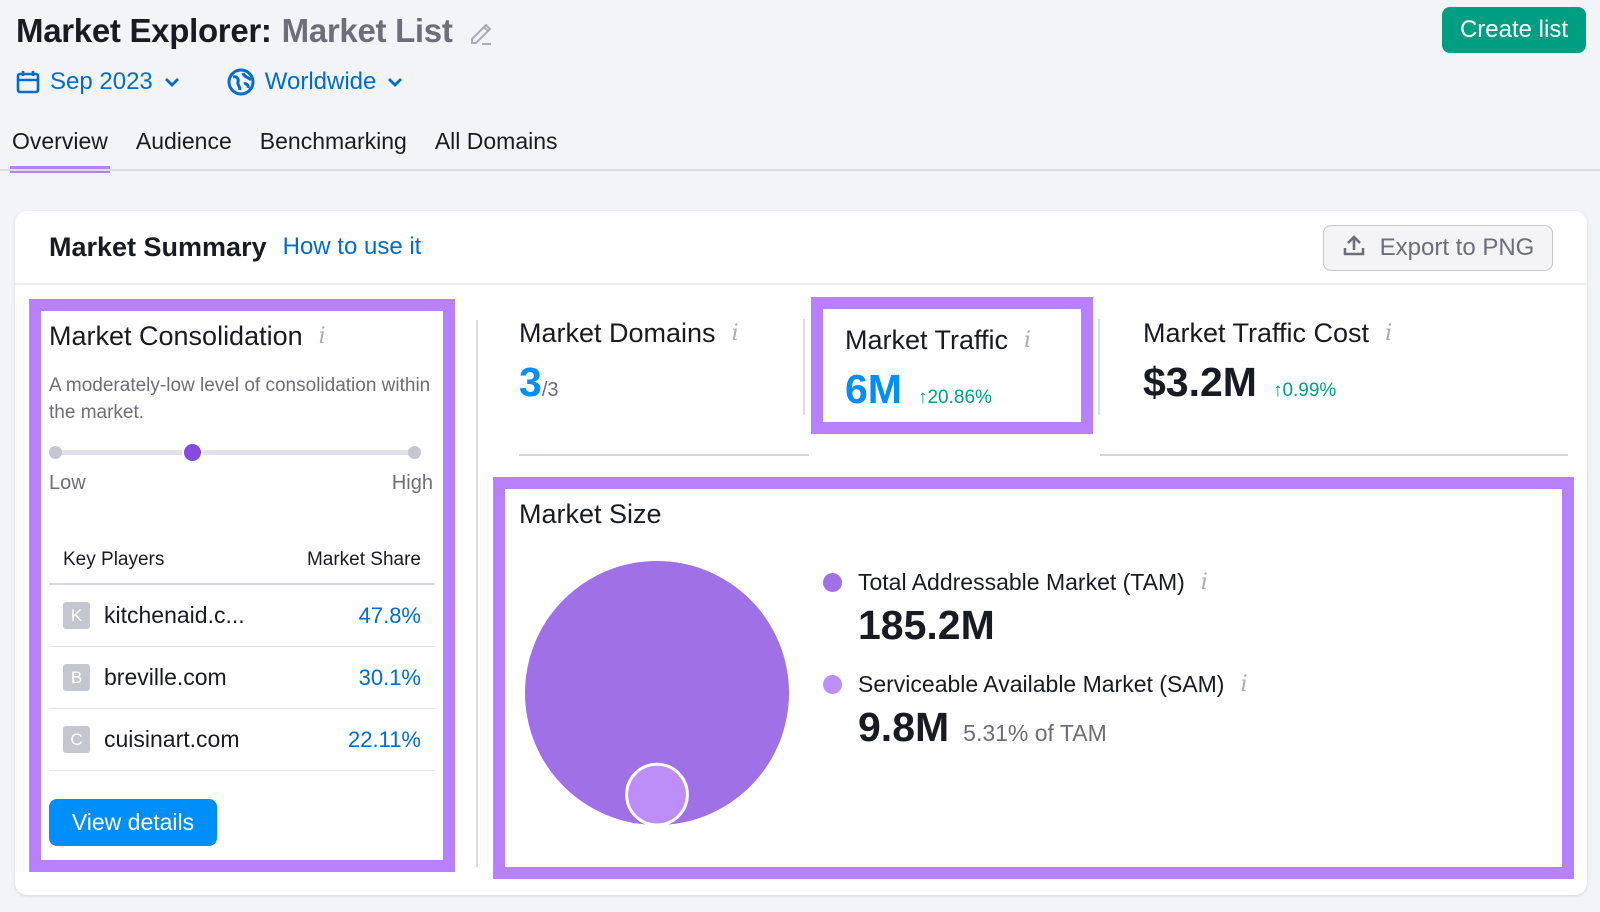  I want to click on tam-value-row: 185.2M, so click(1053, 625).